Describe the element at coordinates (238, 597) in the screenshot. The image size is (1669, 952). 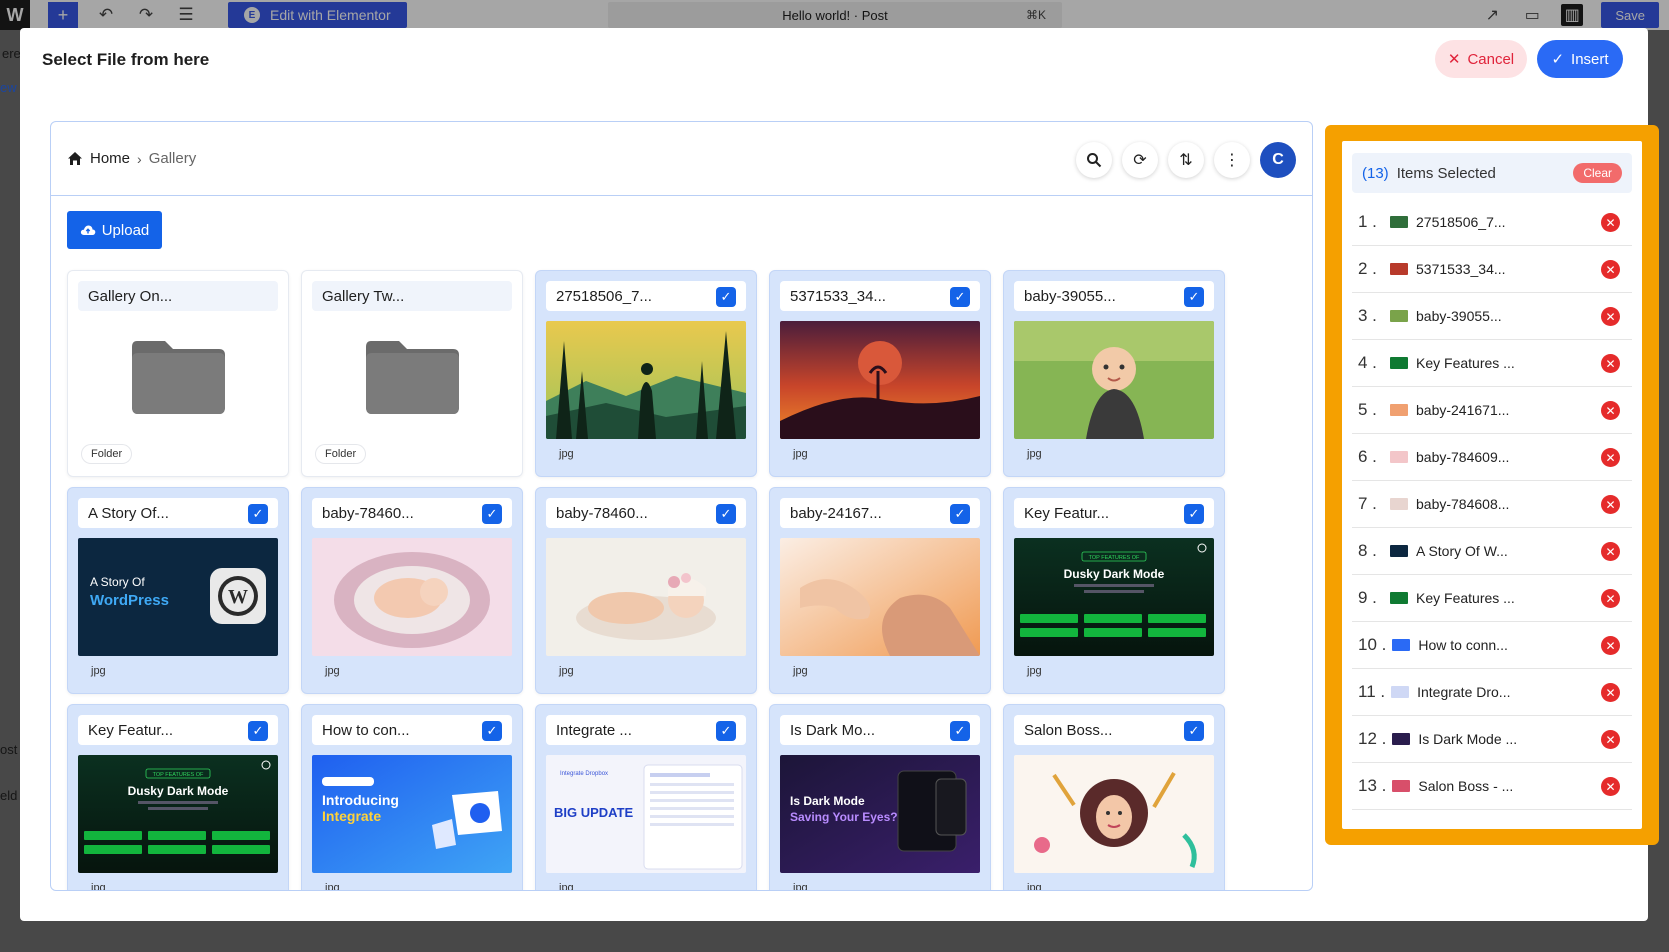
I see `svg-text: W` at that location.